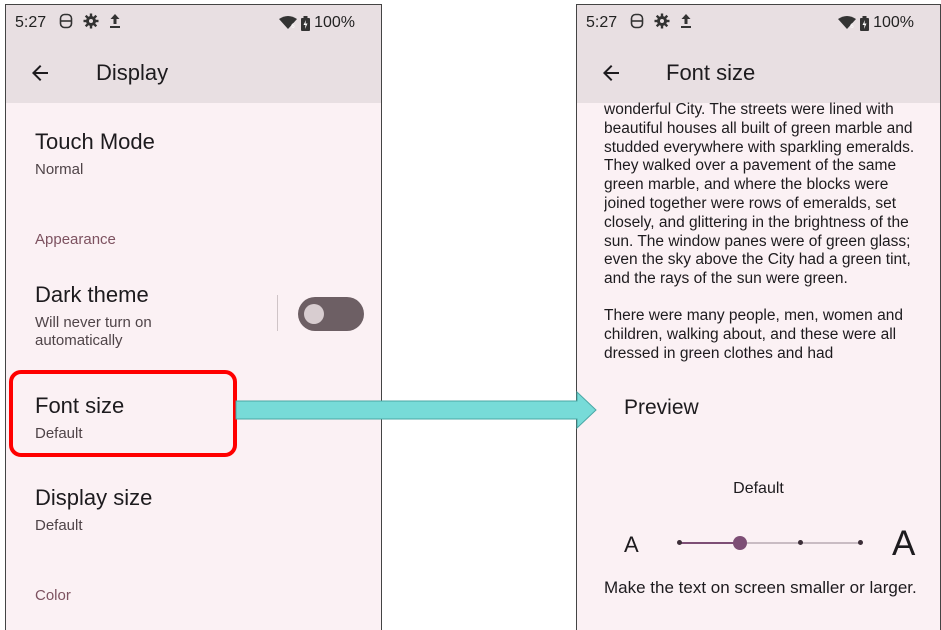 Image resolution: width=941 pixels, height=630 pixels. I want to click on dark-theme-switch, so click(331, 314).